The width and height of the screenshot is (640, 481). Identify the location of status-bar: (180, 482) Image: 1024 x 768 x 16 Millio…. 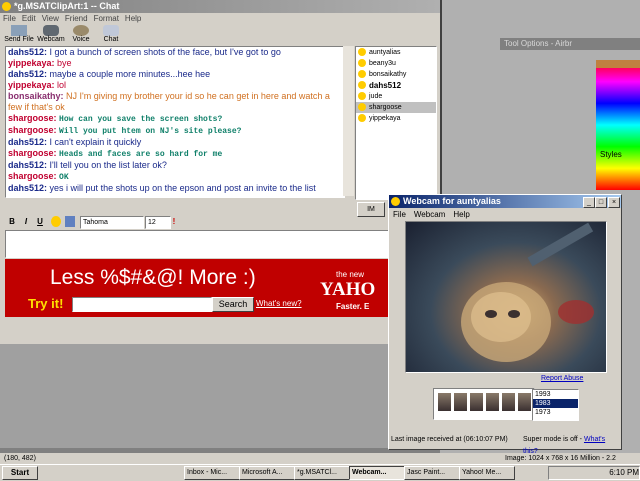
(320, 463).